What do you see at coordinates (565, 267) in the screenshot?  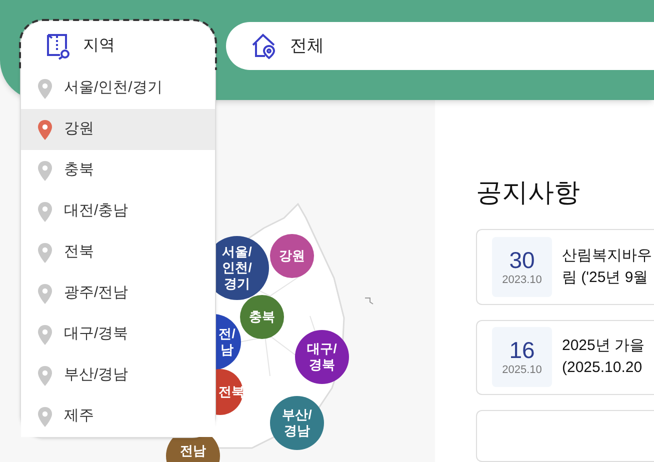 I see `notice-card: 30 2023.10 산림복지바우 림 ('25년 9월` at bounding box center [565, 267].